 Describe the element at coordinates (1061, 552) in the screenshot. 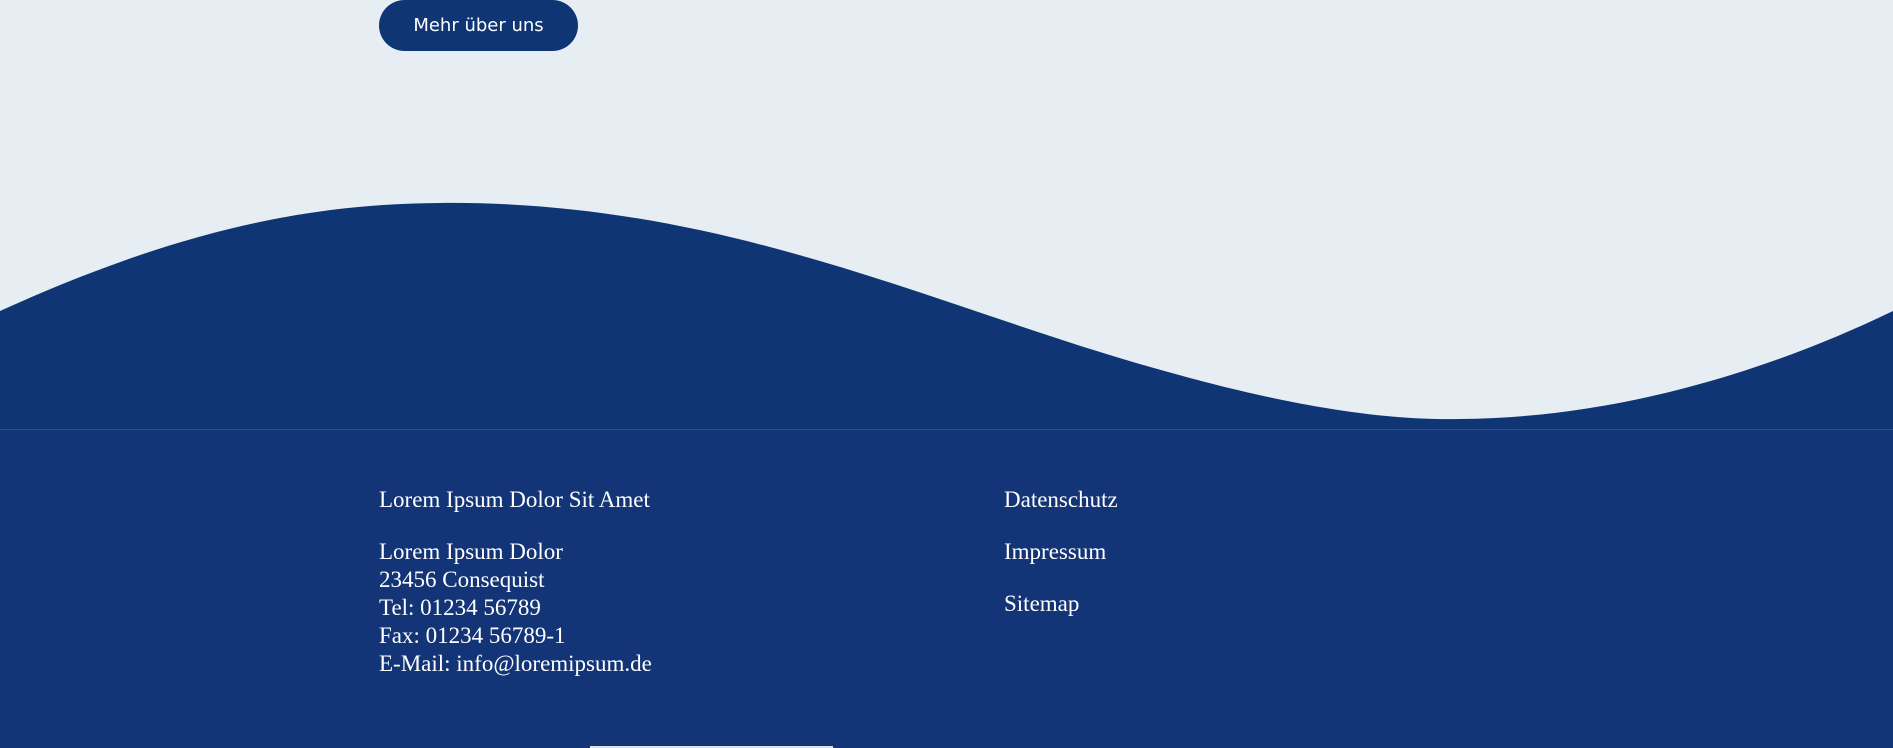

I see `imprint-link: Impressum` at that location.